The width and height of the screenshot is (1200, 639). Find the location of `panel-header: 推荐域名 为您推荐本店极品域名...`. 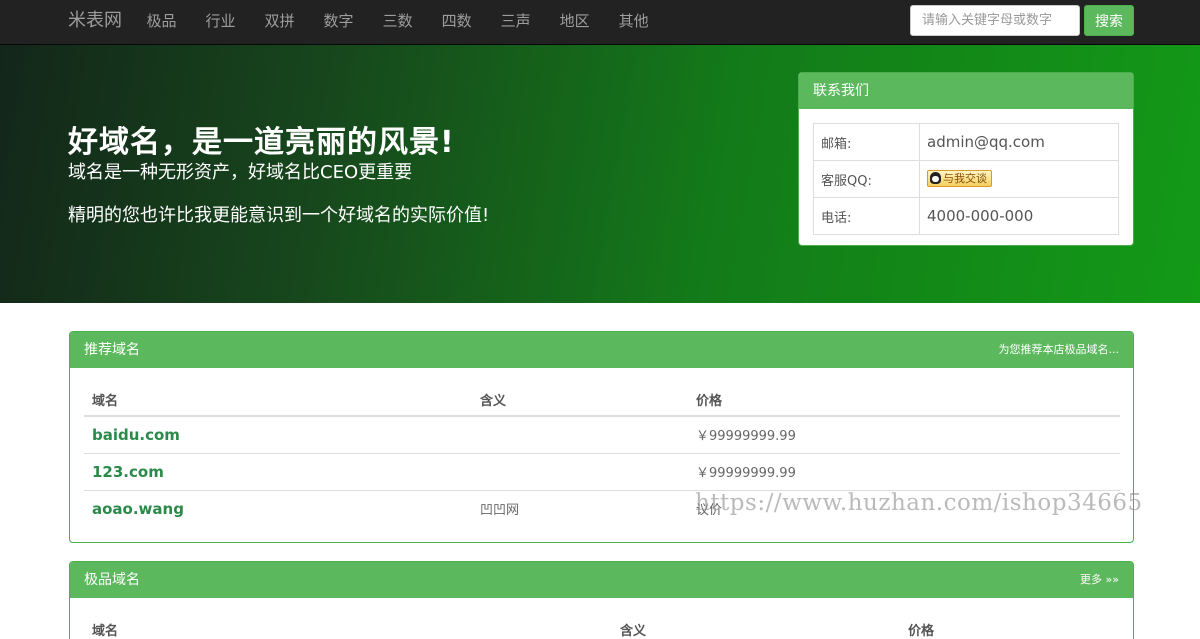

panel-header: 推荐域名 为您推荐本店极品域名... is located at coordinates (601, 350).